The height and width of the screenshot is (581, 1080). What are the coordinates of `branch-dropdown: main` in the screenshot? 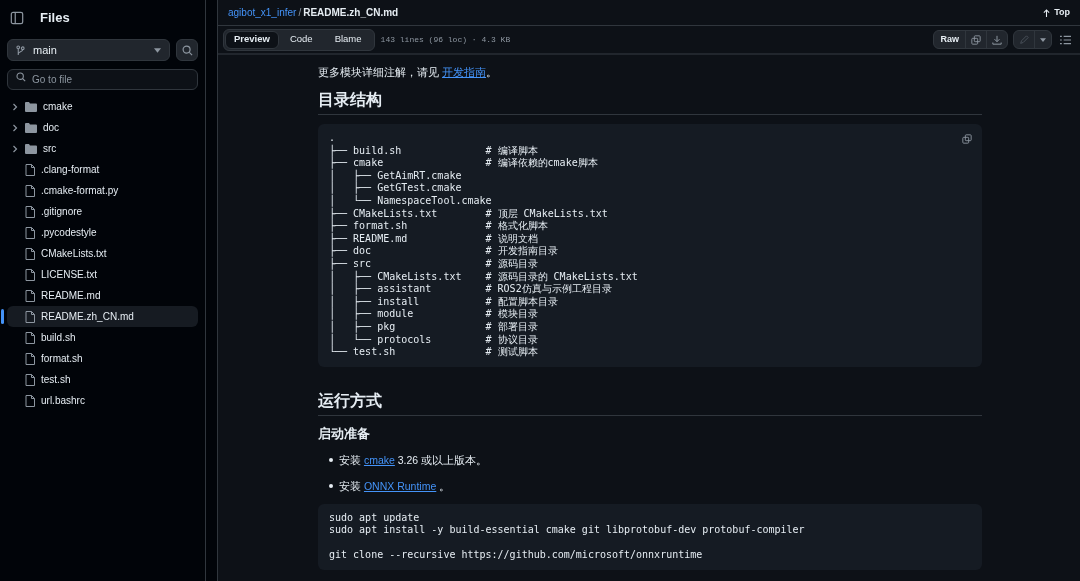 It's located at (88, 50).